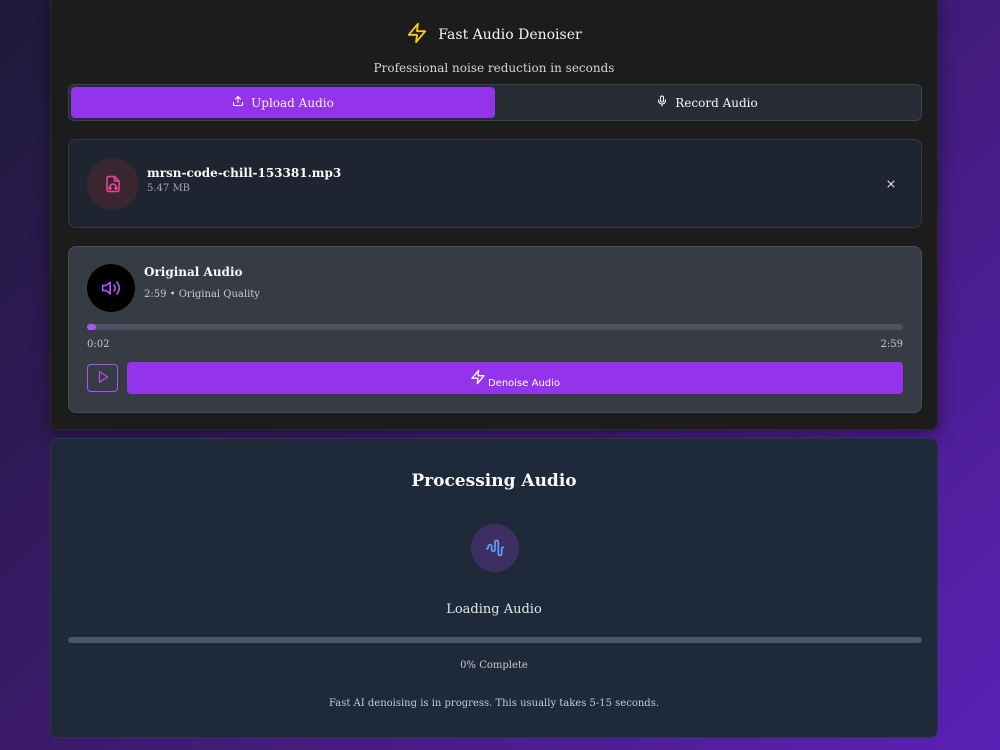 This screenshot has width=1000, height=750. I want to click on denoise-audio-button: Denoise Audio, so click(515, 378).